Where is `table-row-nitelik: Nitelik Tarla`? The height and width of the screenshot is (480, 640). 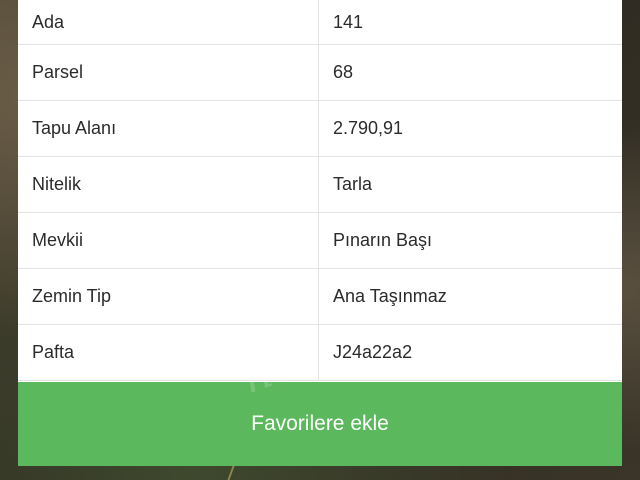 table-row-nitelik: Nitelik Tarla is located at coordinates (320, 184).